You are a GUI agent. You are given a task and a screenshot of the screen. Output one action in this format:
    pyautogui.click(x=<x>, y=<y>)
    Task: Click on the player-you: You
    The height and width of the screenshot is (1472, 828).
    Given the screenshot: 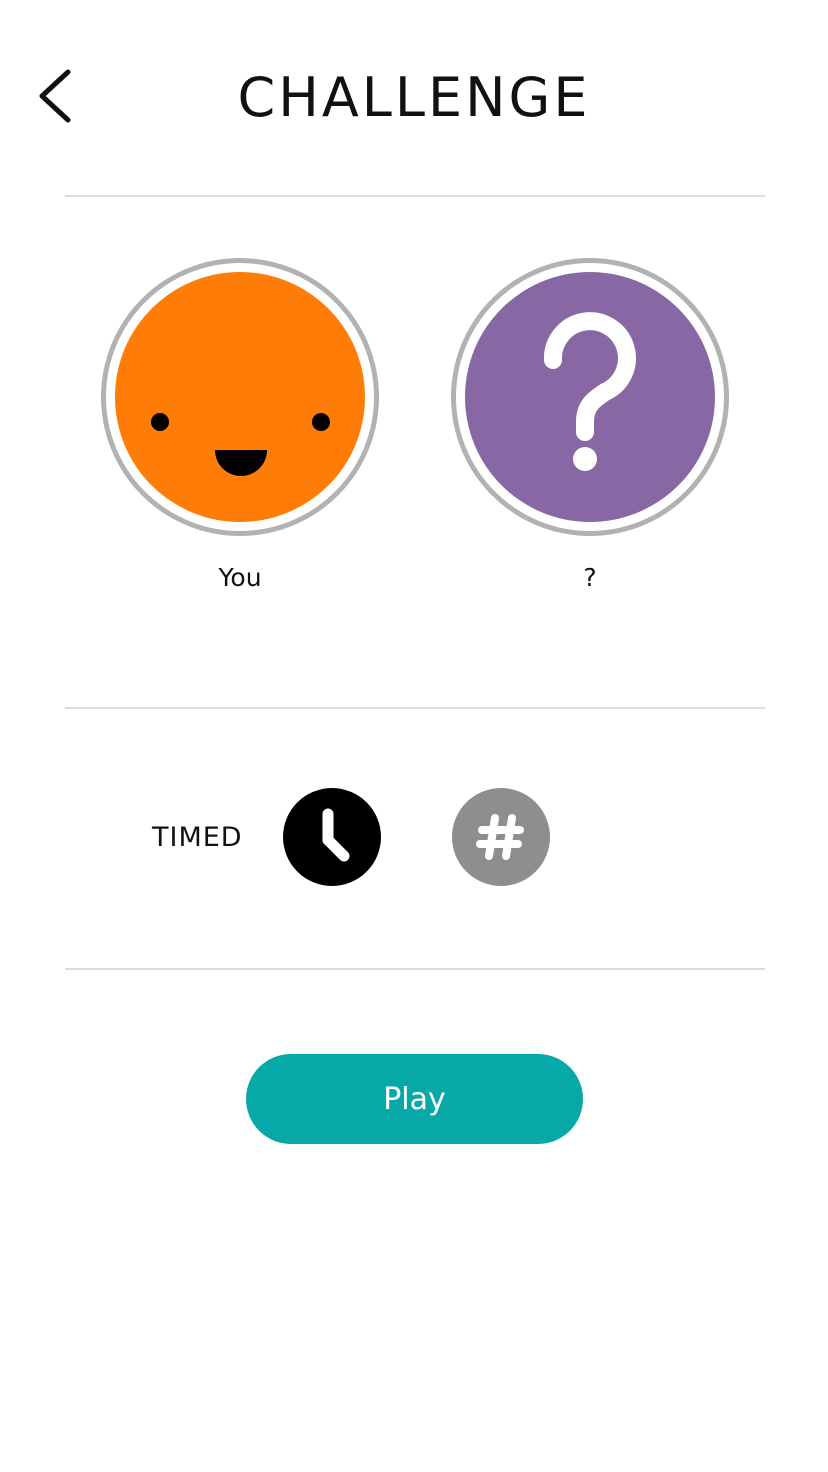 What is the action you would take?
    pyautogui.click(x=240, y=426)
    